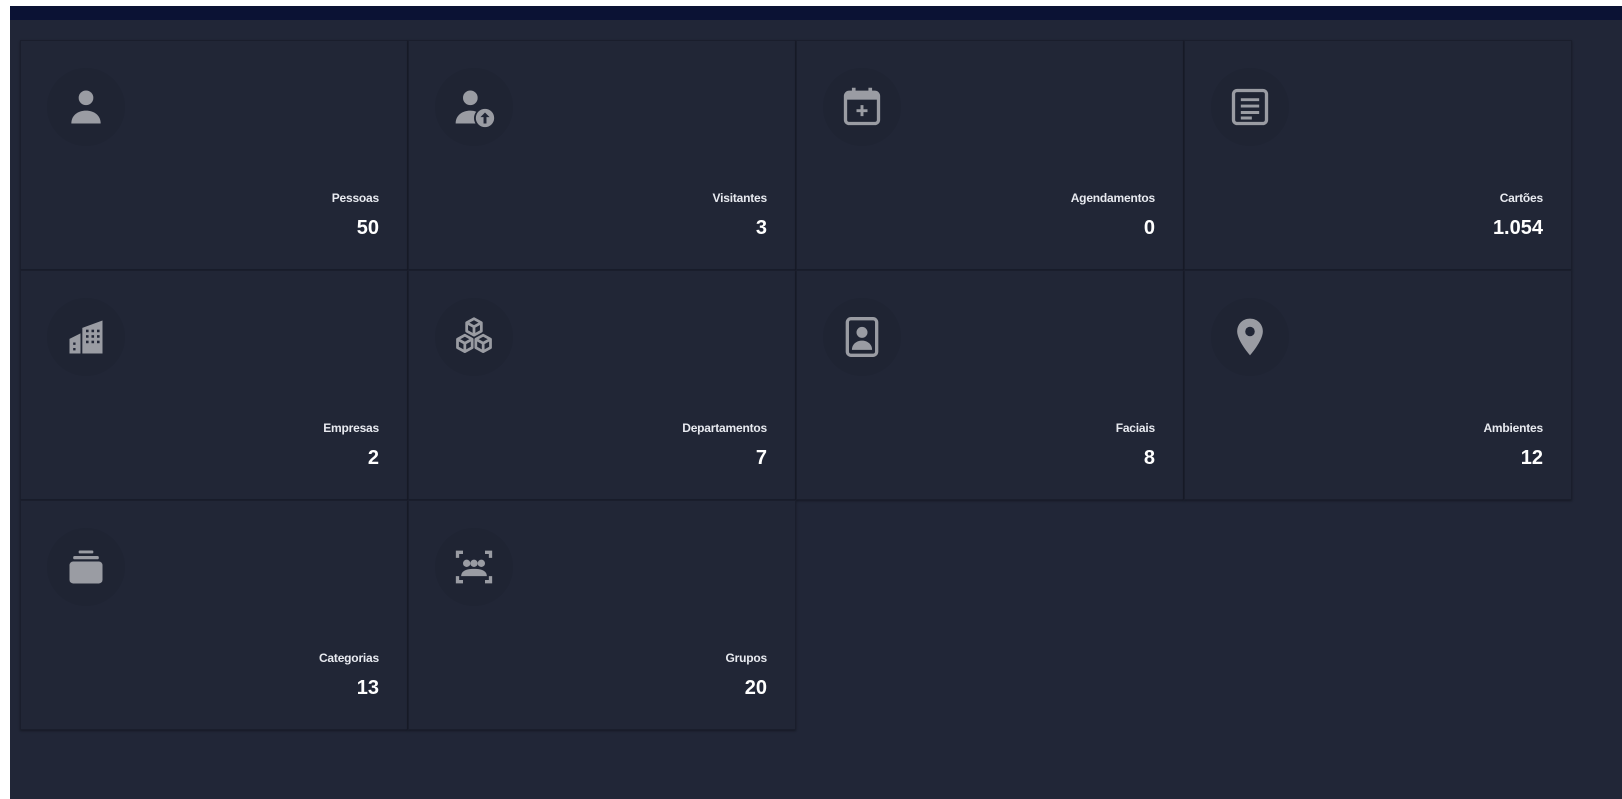 This screenshot has width=1622, height=799. Describe the element at coordinates (602, 155) in the screenshot. I see `card-visitantes: Visitantes 3` at that location.